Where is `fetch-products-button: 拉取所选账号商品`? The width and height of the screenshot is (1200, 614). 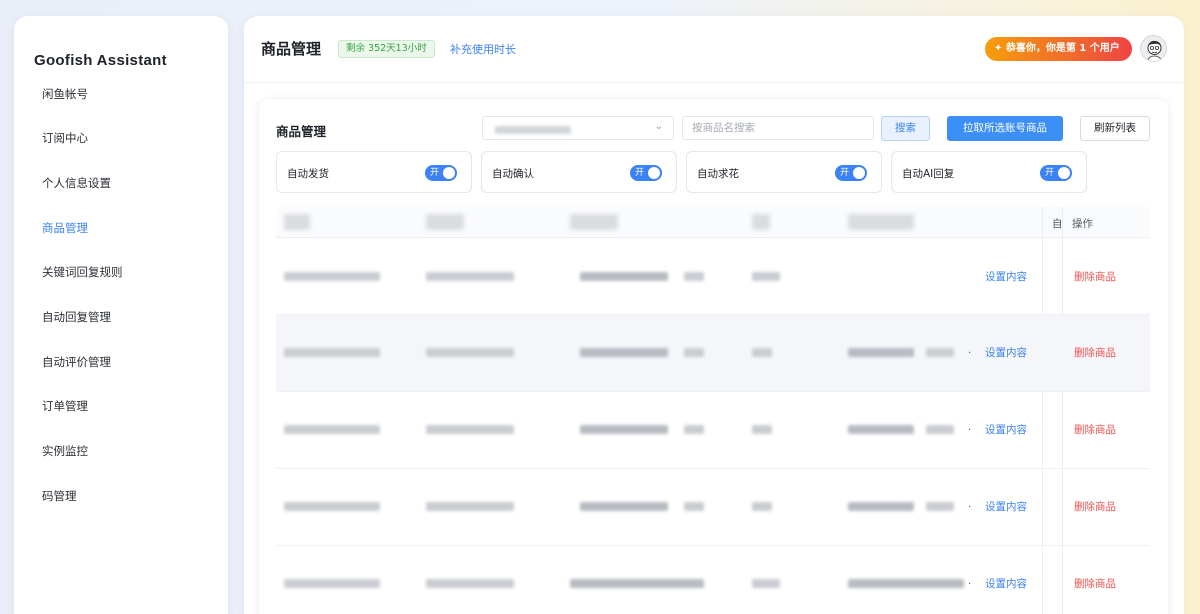 fetch-products-button: 拉取所选账号商品 is located at coordinates (1005, 128).